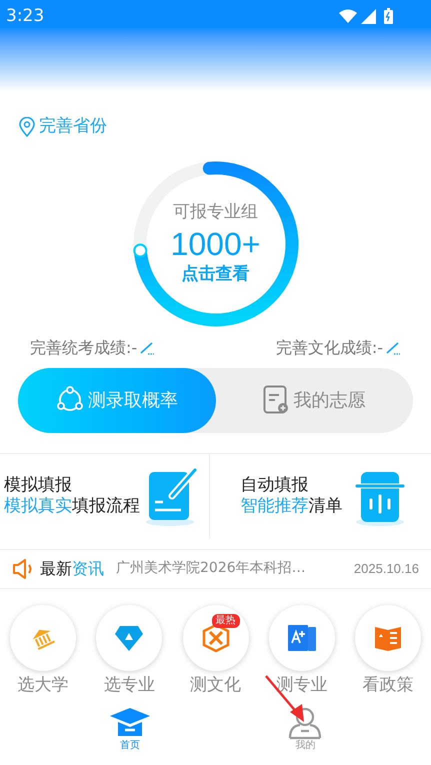  What do you see at coordinates (388, 16) in the screenshot?
I see `battery-icon` at bounding box center [388, 16].